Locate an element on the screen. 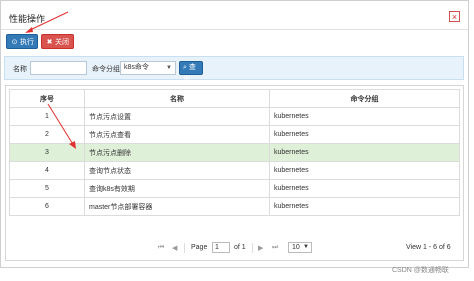  table-row: 5 查询k8s有效期 kubernetes is located at coordinates (234, 188).